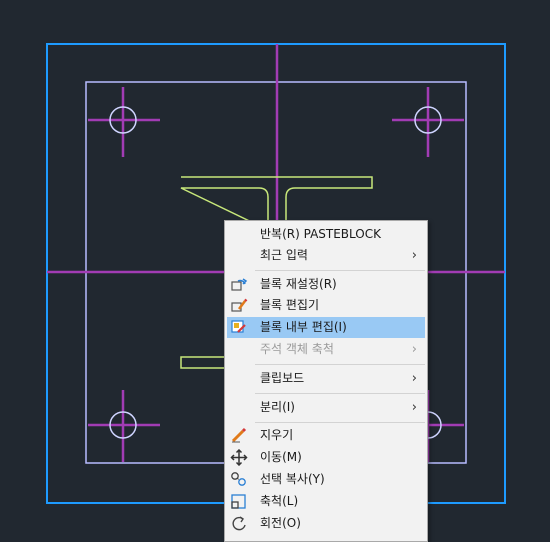  Describe the element at coordinates (239, 284) in the screenshot. I see `block-reset-icon` at that location.